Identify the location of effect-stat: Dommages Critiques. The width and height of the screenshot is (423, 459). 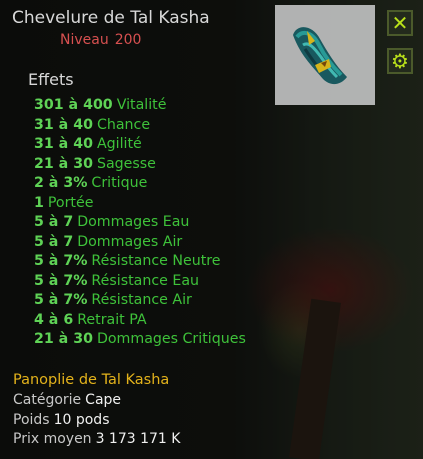
(171, 339).